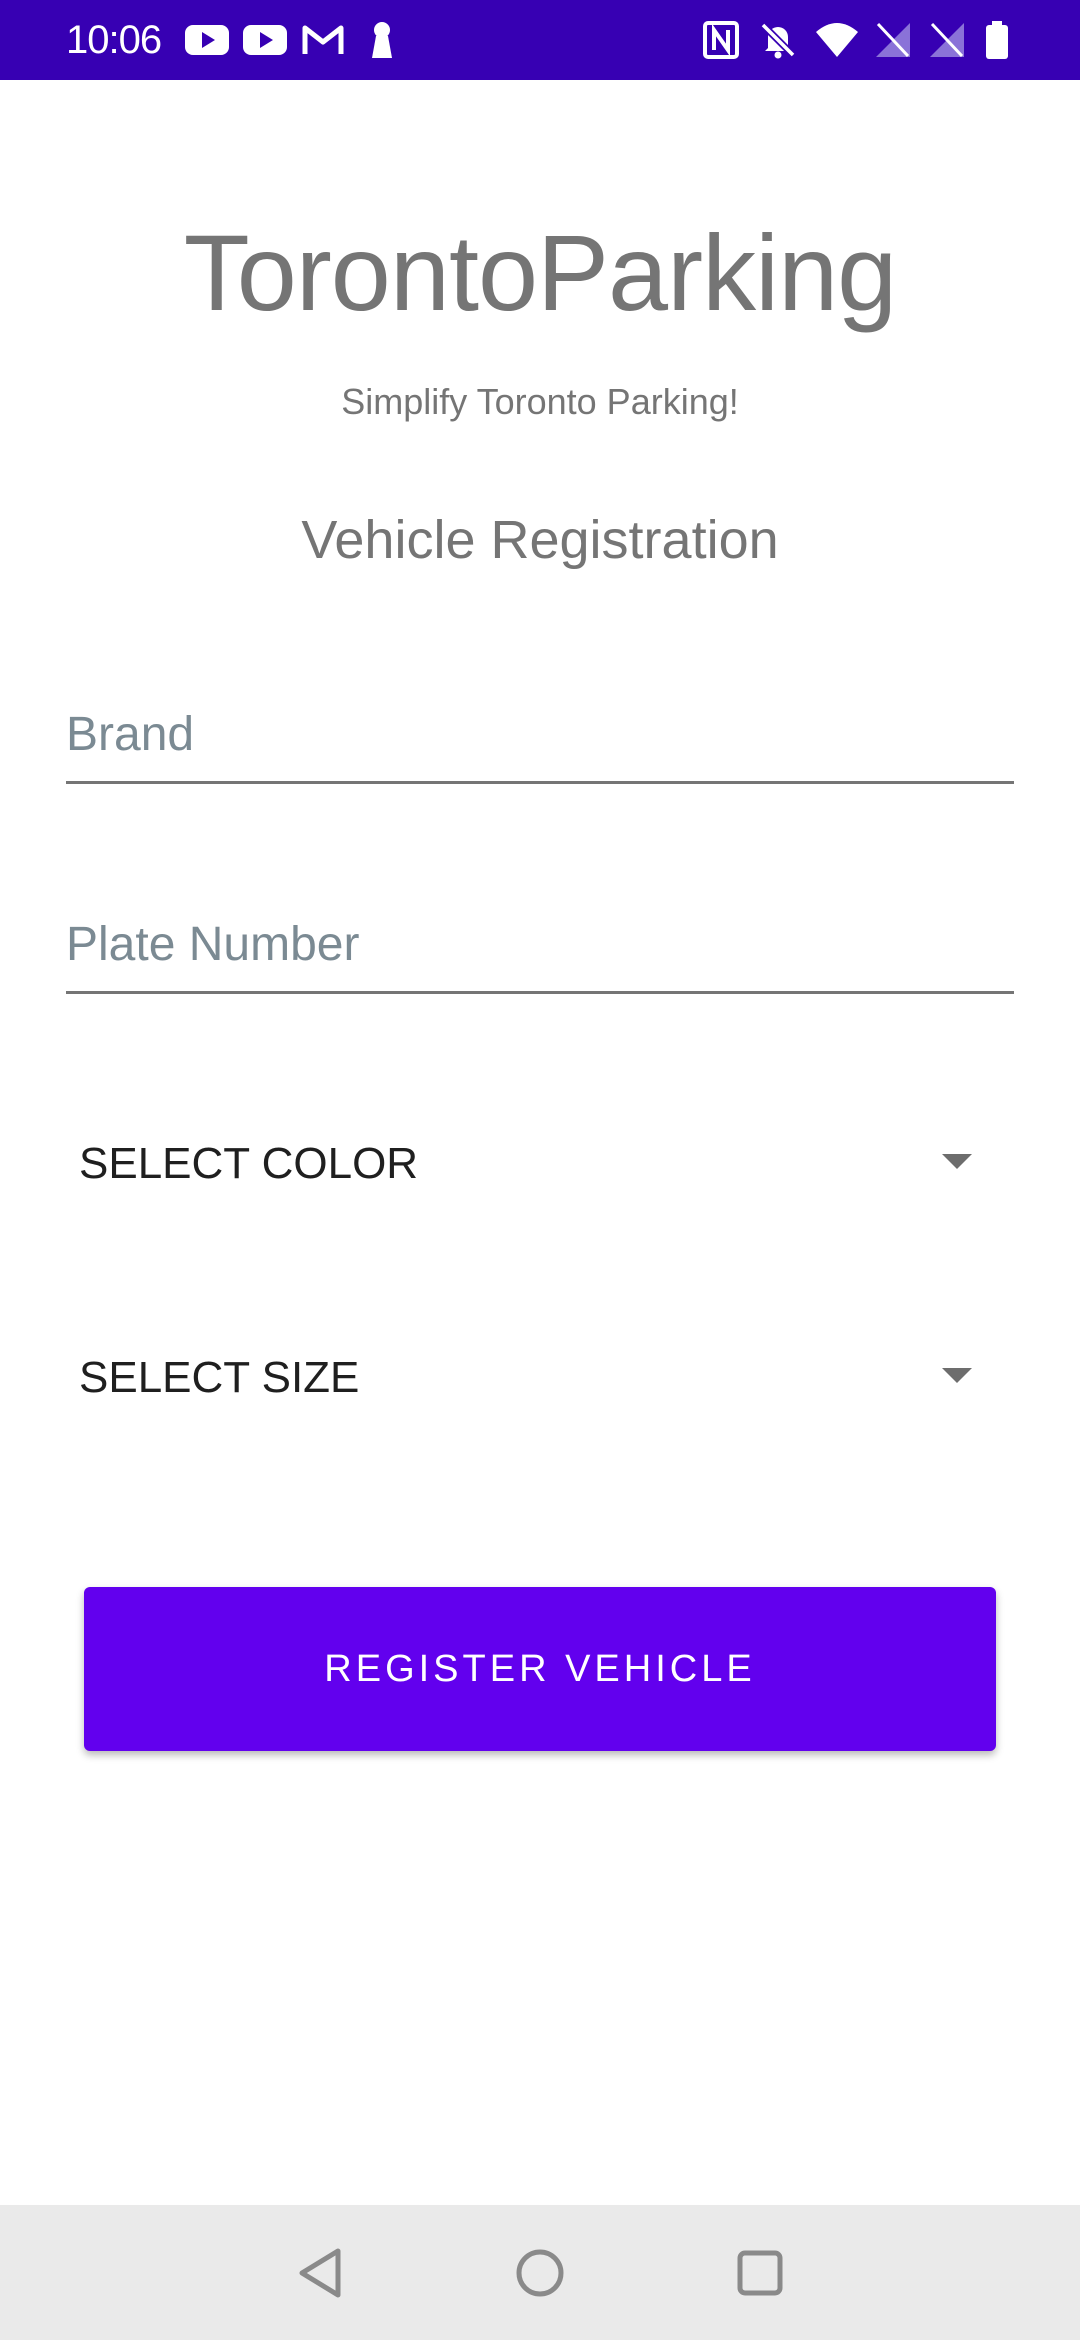 The width and height of the screenshot is (1080, 2340). What do you see at coordinates (322, 2273) in the screenshot?
I see `back-icon` at bounding box center [322, 2273].